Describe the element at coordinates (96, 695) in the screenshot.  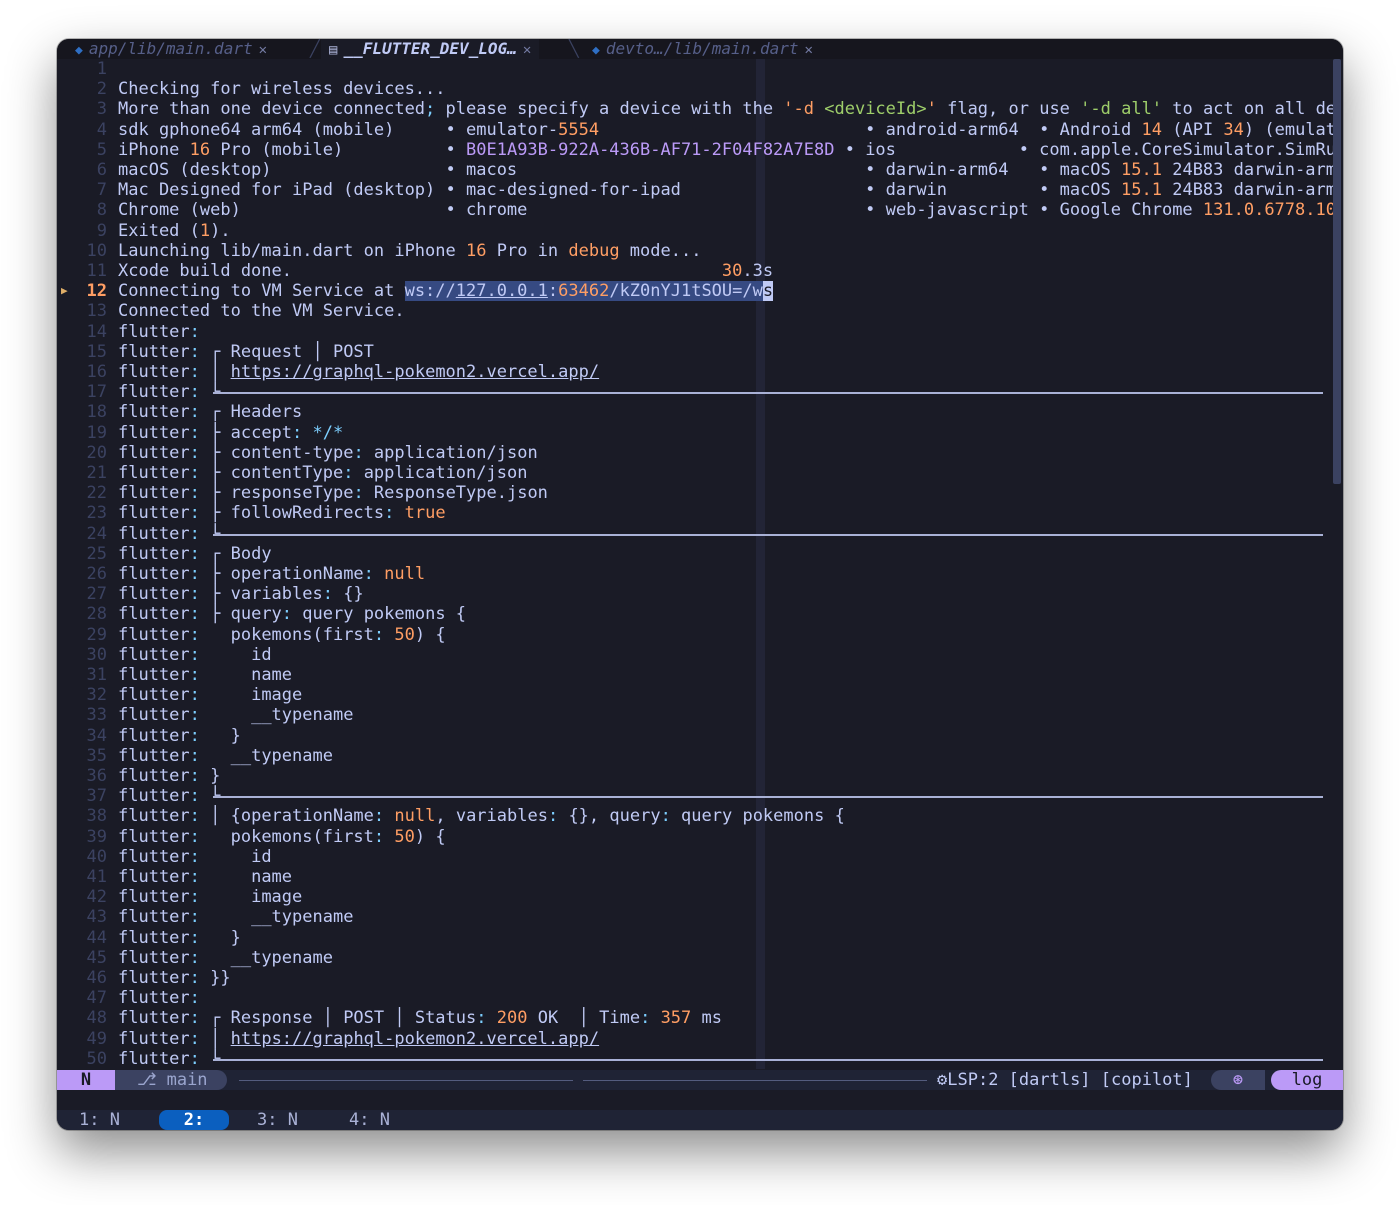
I see `line-number: 32` at that location.